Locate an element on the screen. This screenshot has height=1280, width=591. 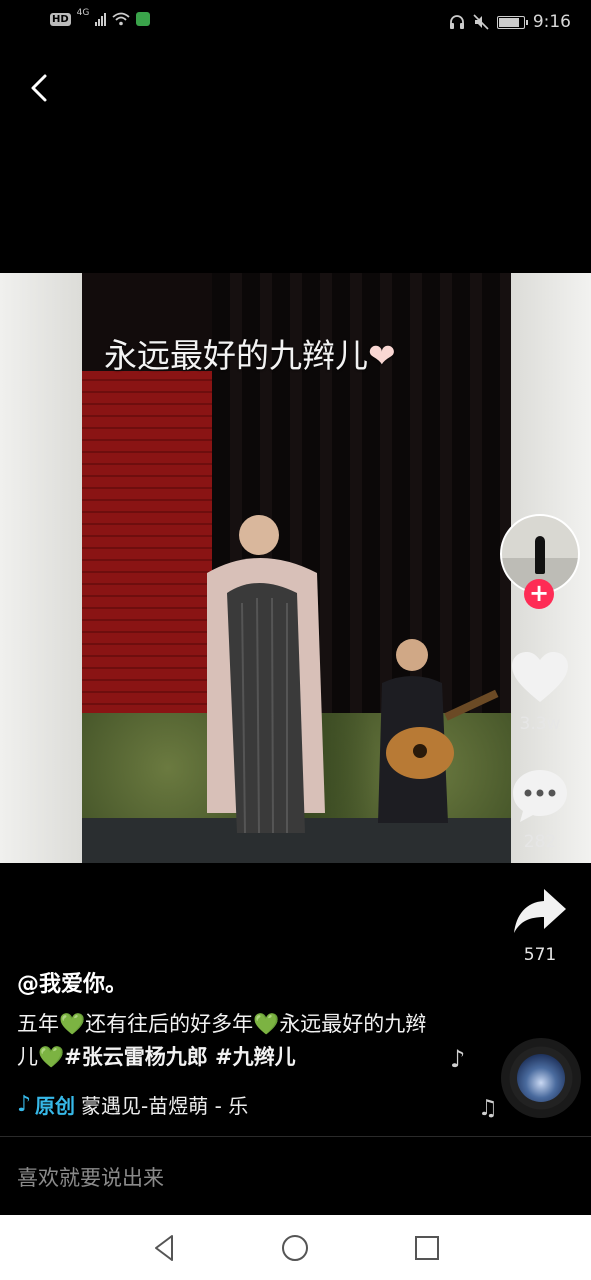
share-count: 571 is located at coordinates (540, 955).